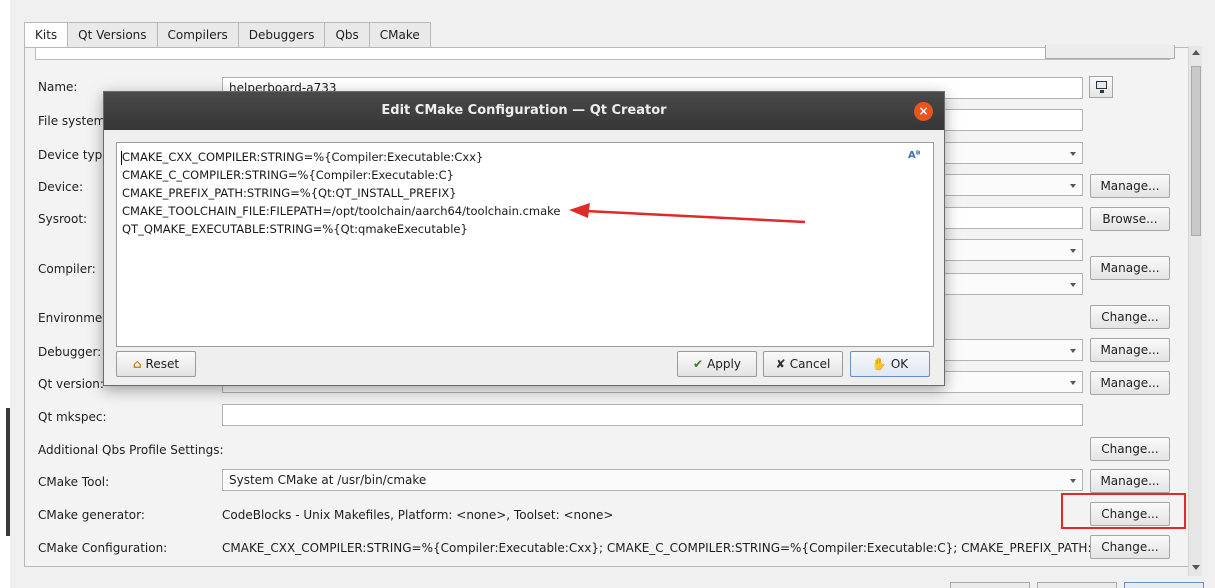 Image resolution: width=1215 pixels, height=588 pixels. I want to click on annotation-arrow-head, so click(579, 210).